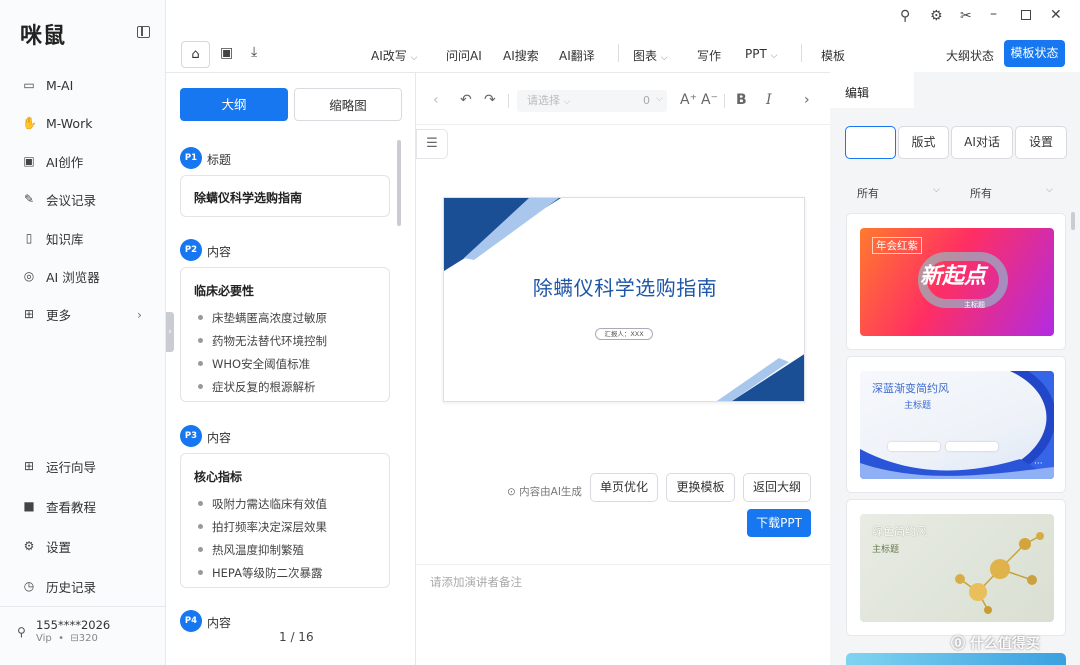 The height and width of the screenshot is (665, 1080). Describe the element at coordinates (83, 276) in the screenshot. I see `sidebar-item-browser: ◎ AI 浏览器` at that location.